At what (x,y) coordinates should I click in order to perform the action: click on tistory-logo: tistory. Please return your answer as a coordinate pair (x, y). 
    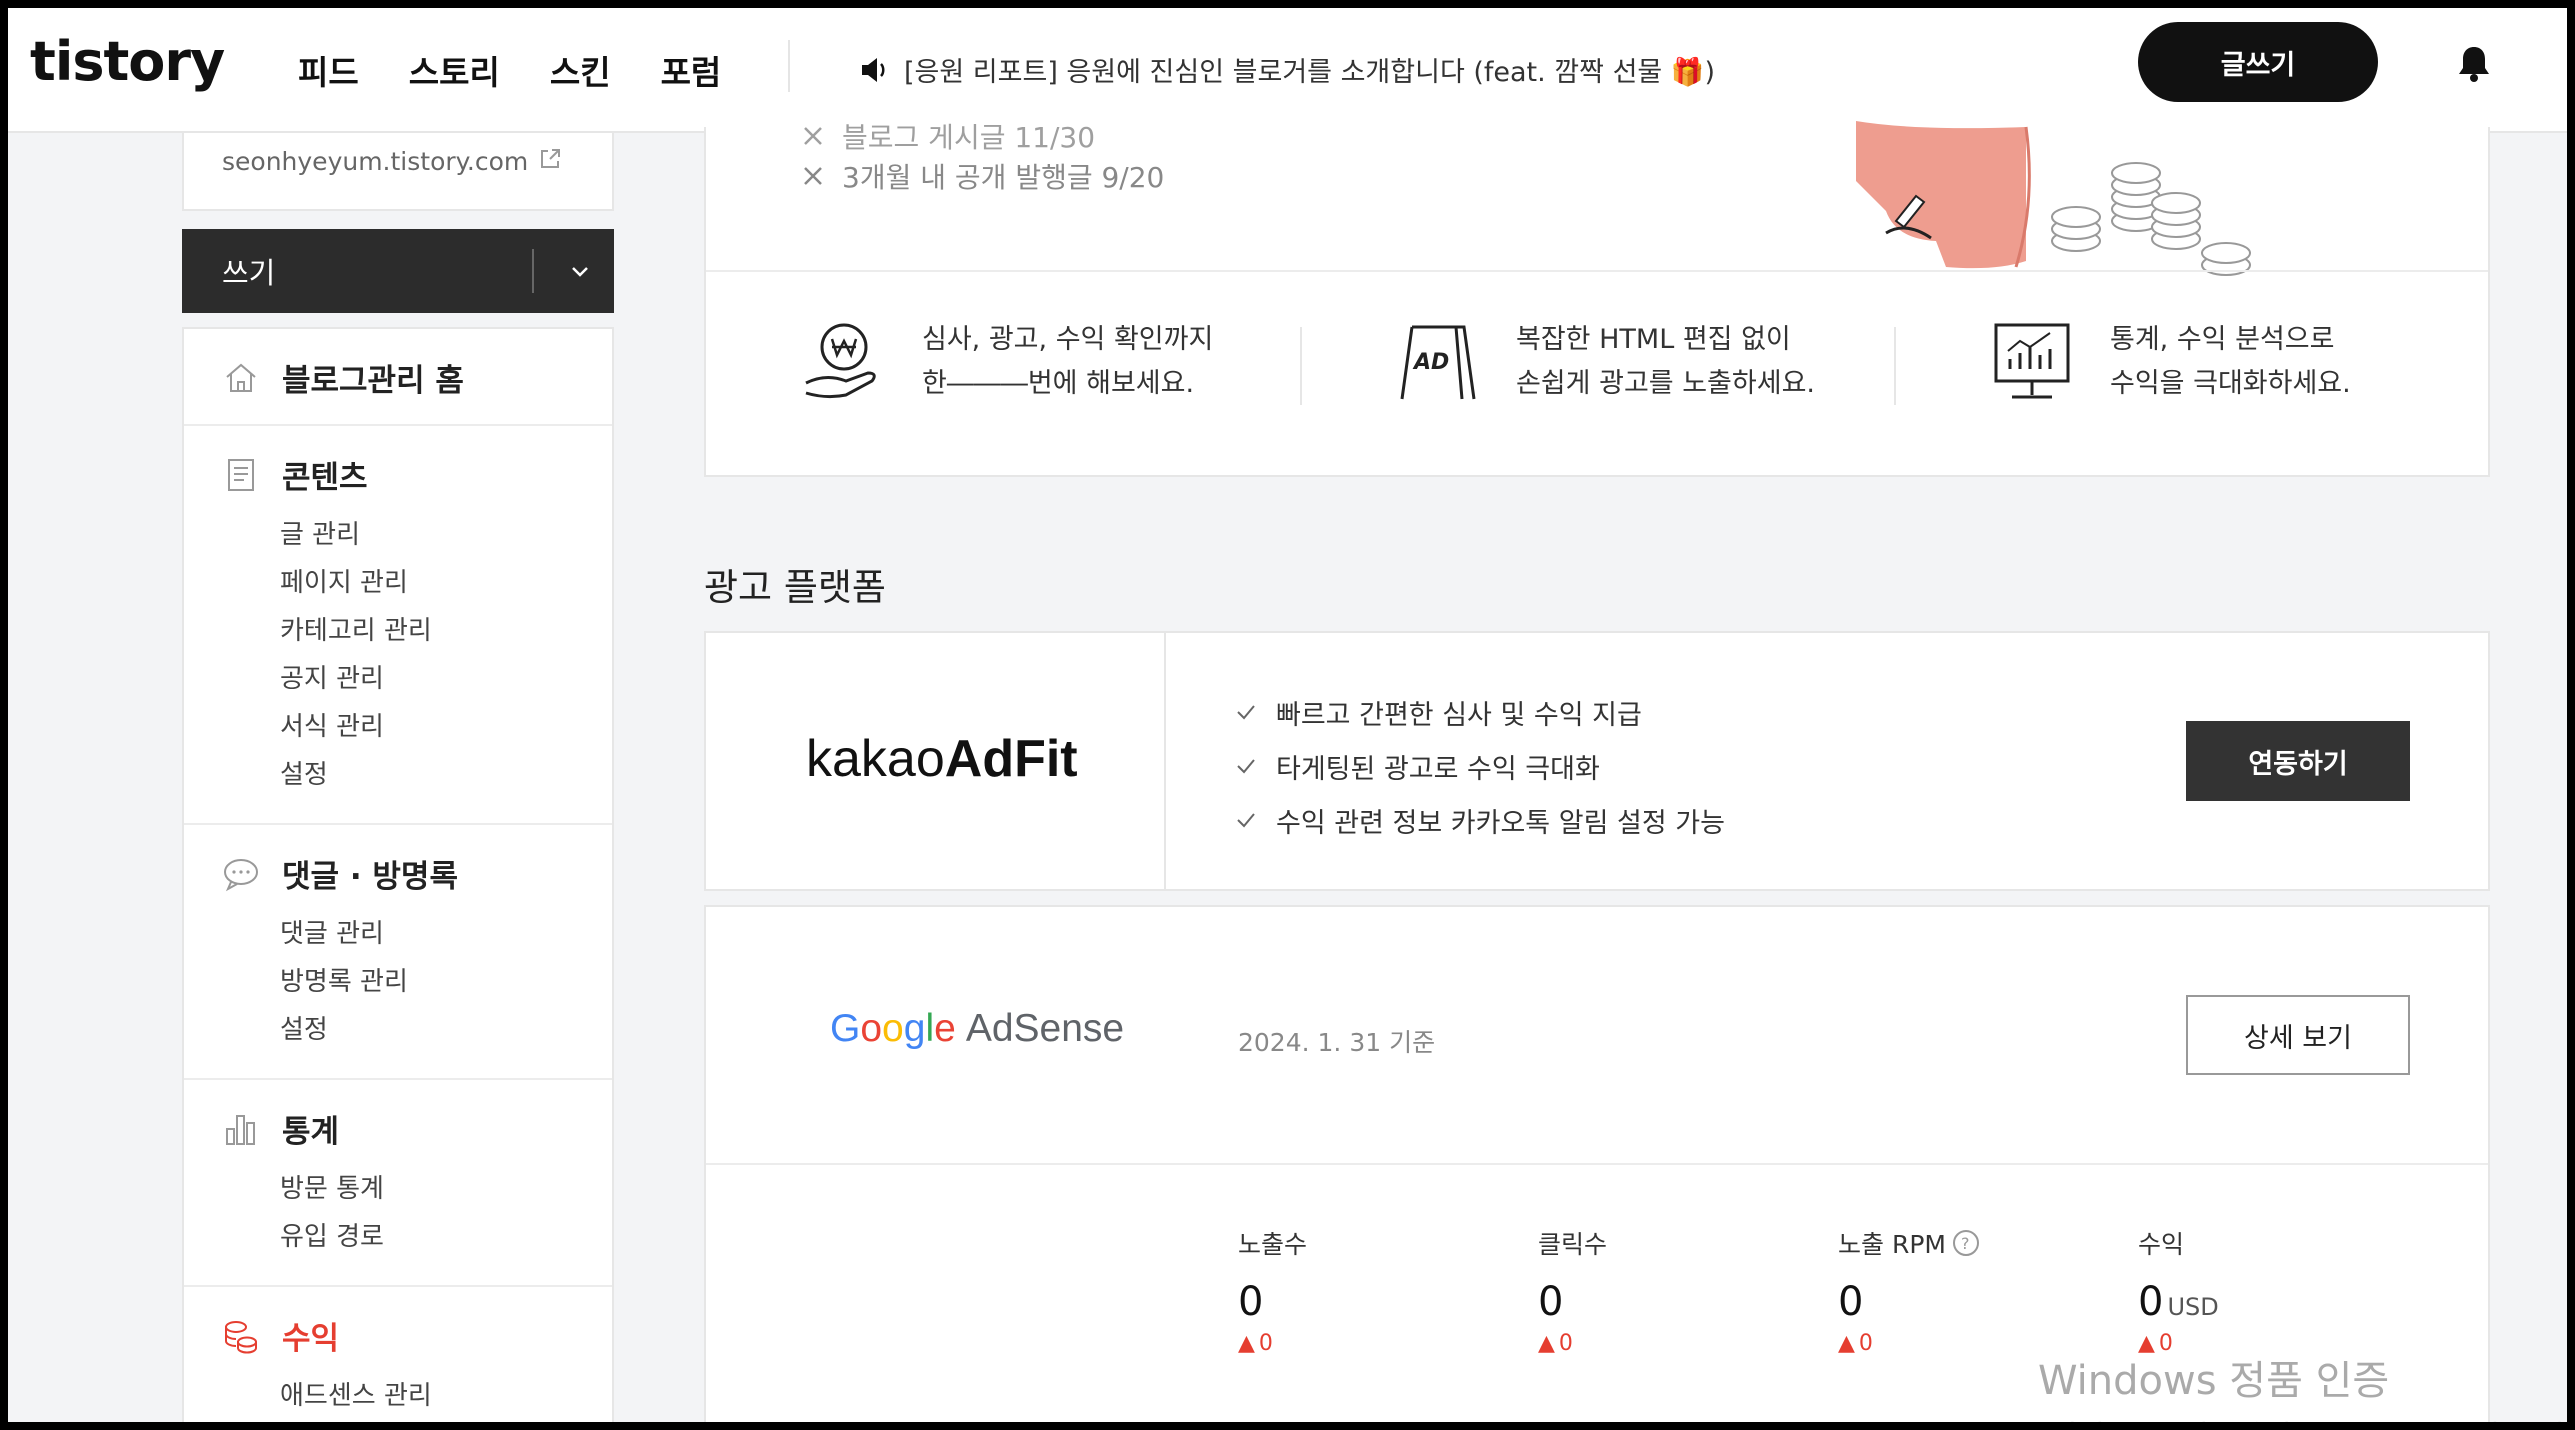
    Looking at the image, I should click on (127, 61).